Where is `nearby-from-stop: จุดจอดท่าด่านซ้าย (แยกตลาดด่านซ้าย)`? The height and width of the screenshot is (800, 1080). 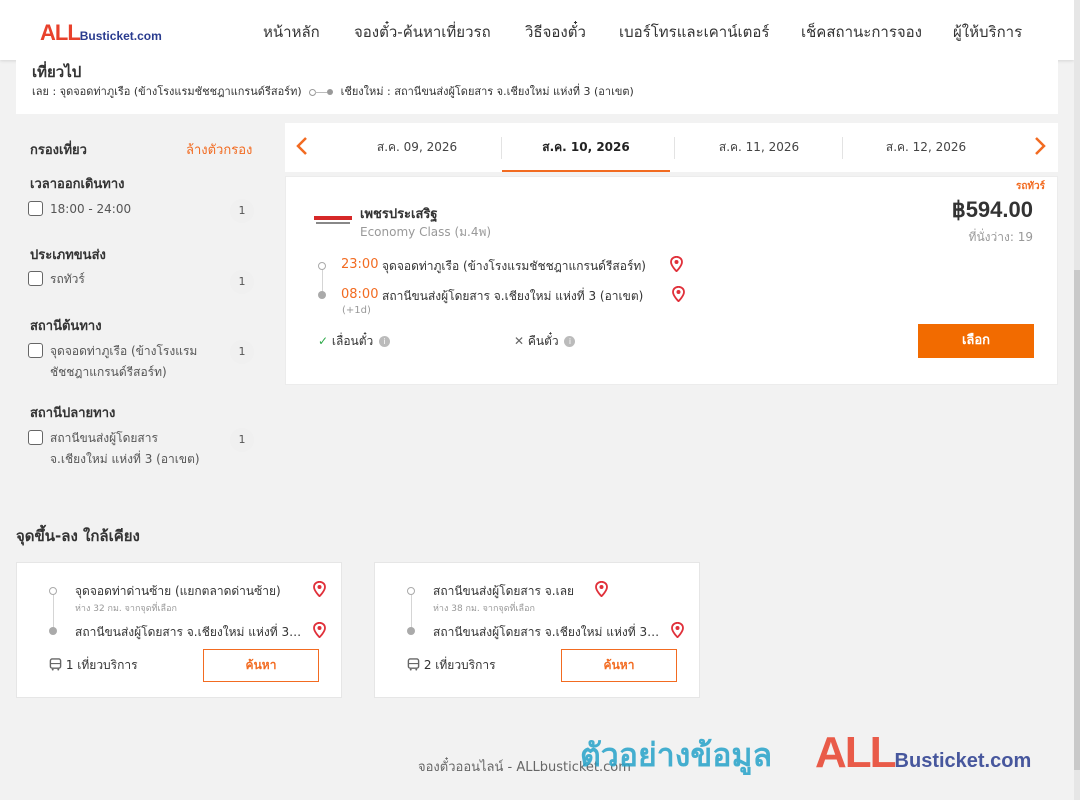
nearby-from-stop: จุดจอดท่าด่านซ้าย (แยกตลาดด่านซ้าย) is located at coordinates (178, 591).